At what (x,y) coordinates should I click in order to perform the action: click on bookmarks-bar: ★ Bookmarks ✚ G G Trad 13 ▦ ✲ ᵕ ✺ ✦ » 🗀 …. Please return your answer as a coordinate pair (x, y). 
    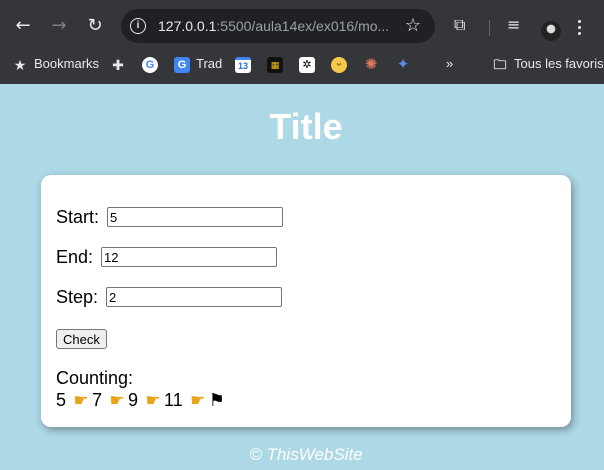
    Looking at the image, I should click on (302, 64).